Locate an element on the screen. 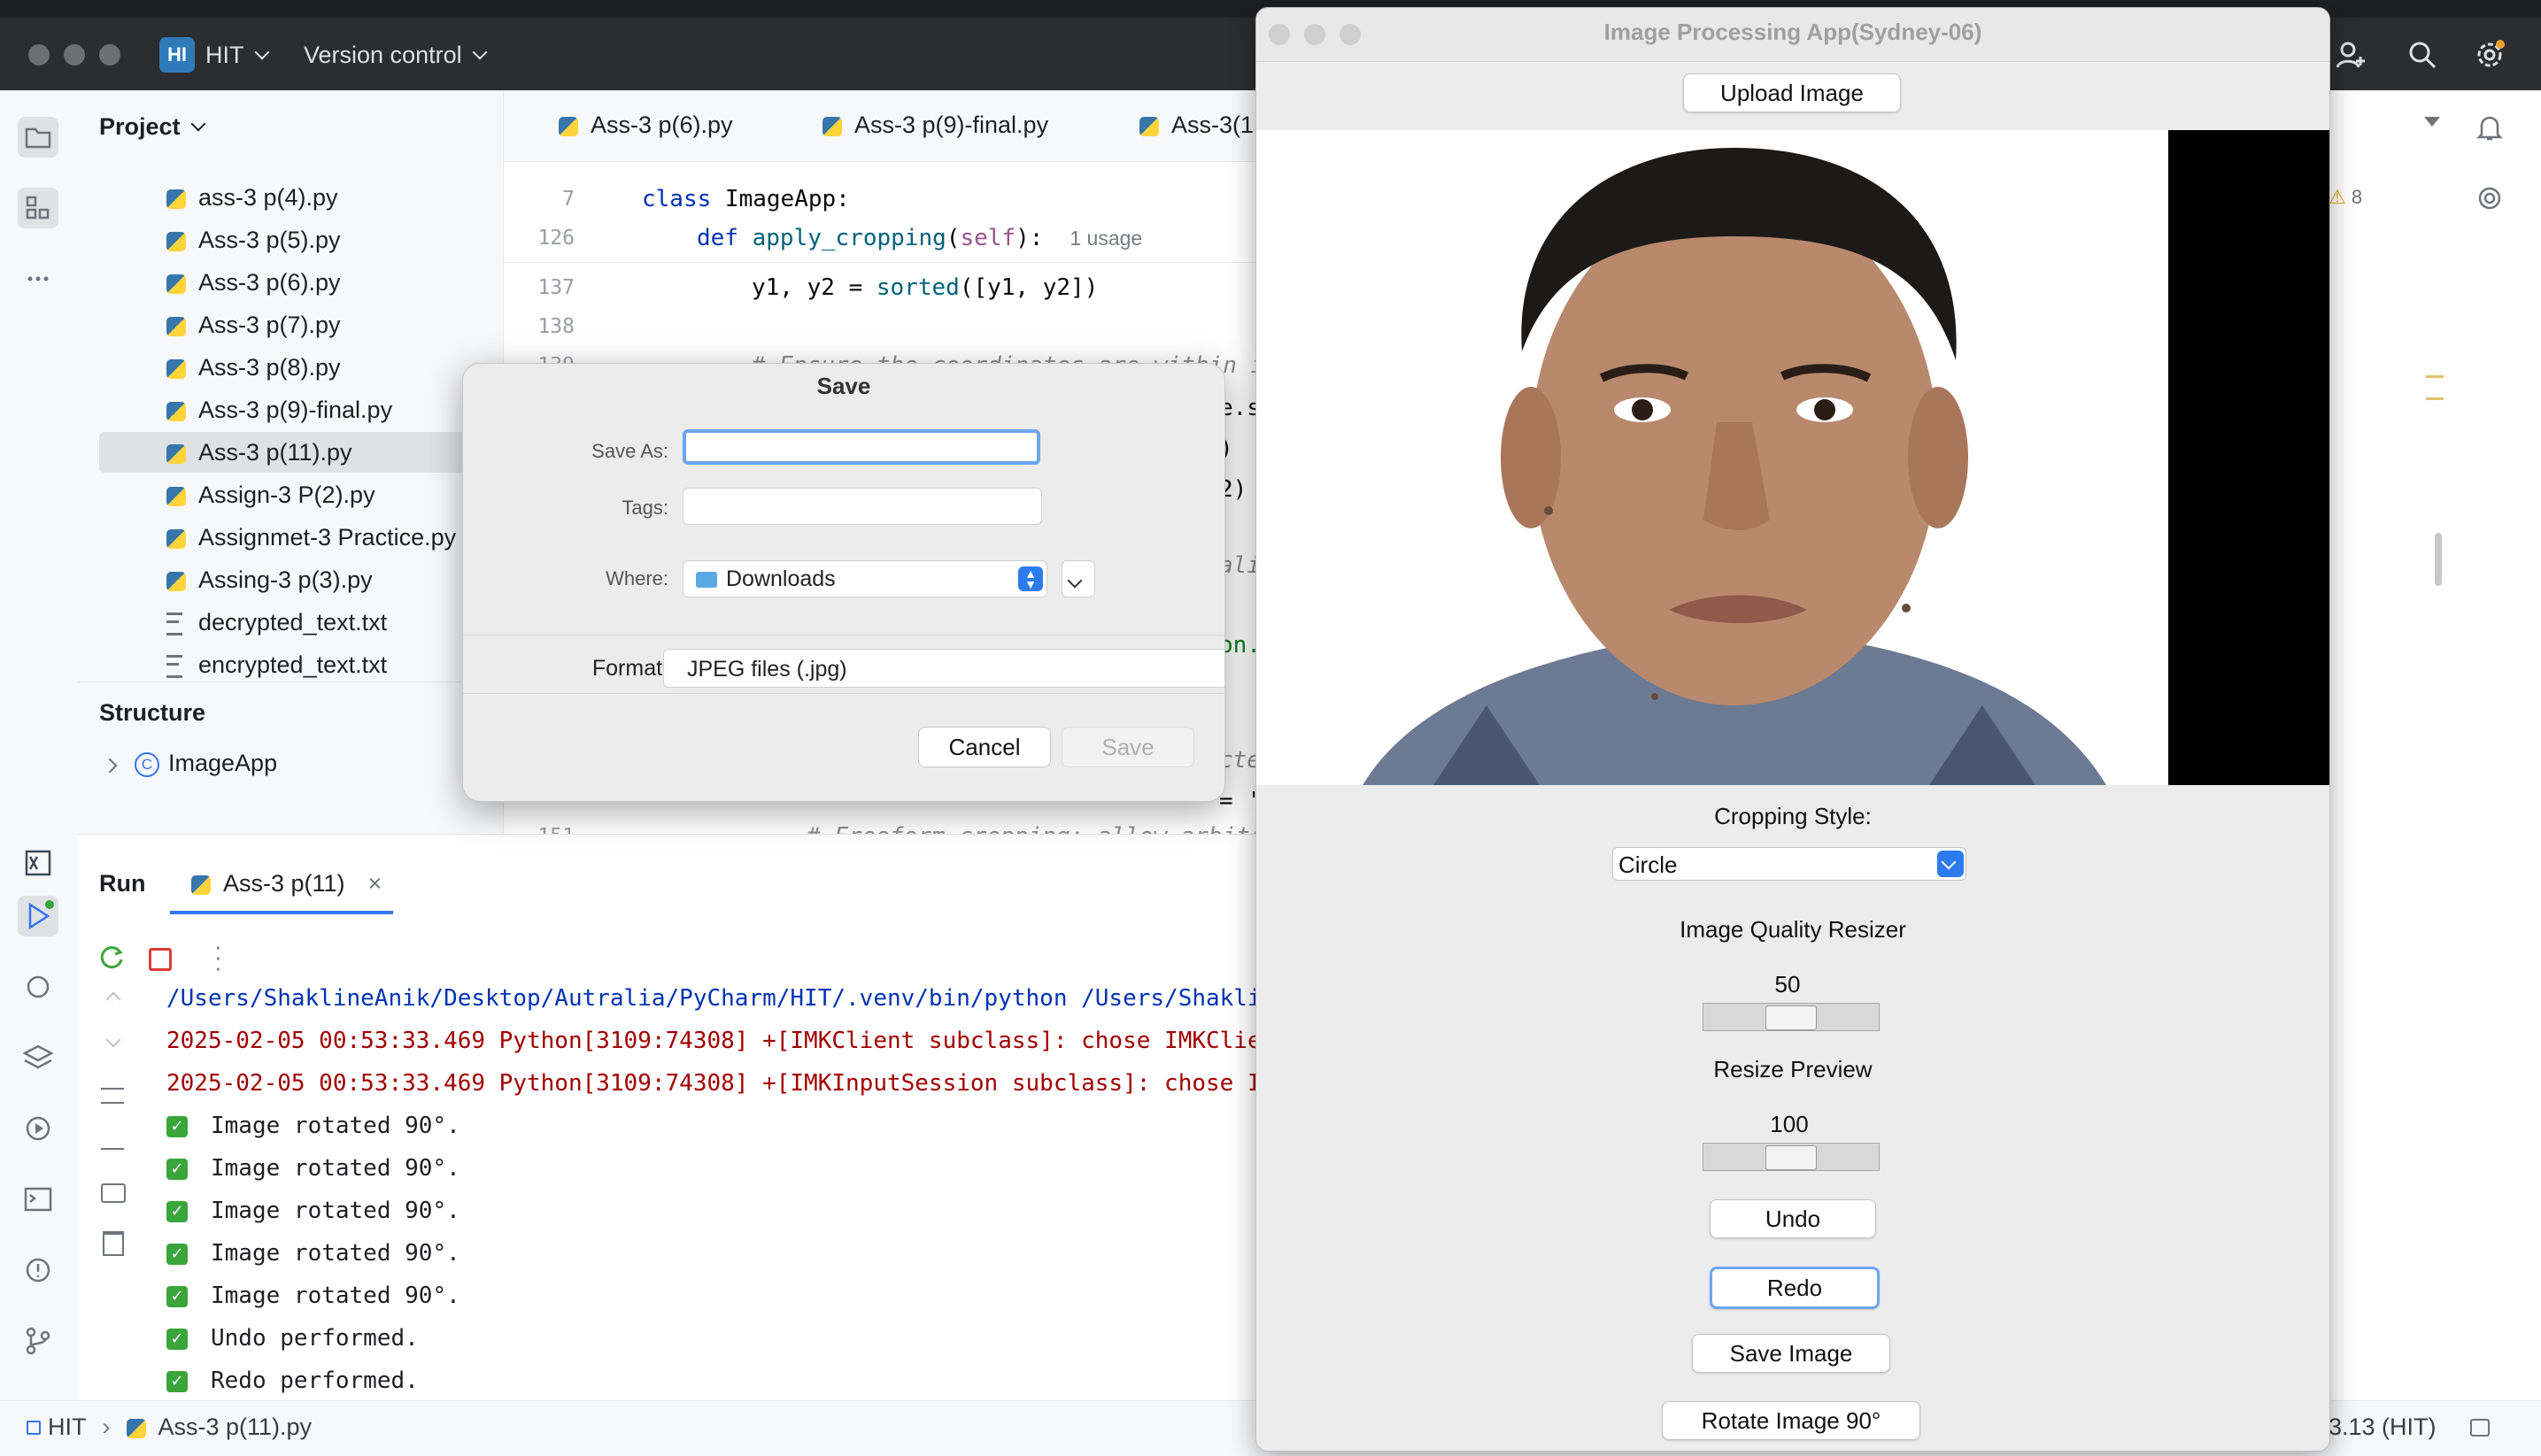  breadcrumb: HIT › Ass-3 p(11).py is located at coordinates (170, 1427).